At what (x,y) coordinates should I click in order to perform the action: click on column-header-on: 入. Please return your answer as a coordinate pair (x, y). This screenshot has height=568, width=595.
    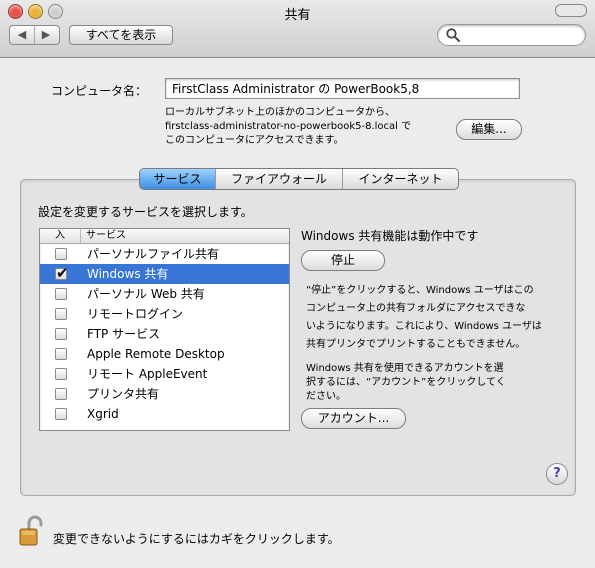
    Looking at the image, I should click on (60, 236).